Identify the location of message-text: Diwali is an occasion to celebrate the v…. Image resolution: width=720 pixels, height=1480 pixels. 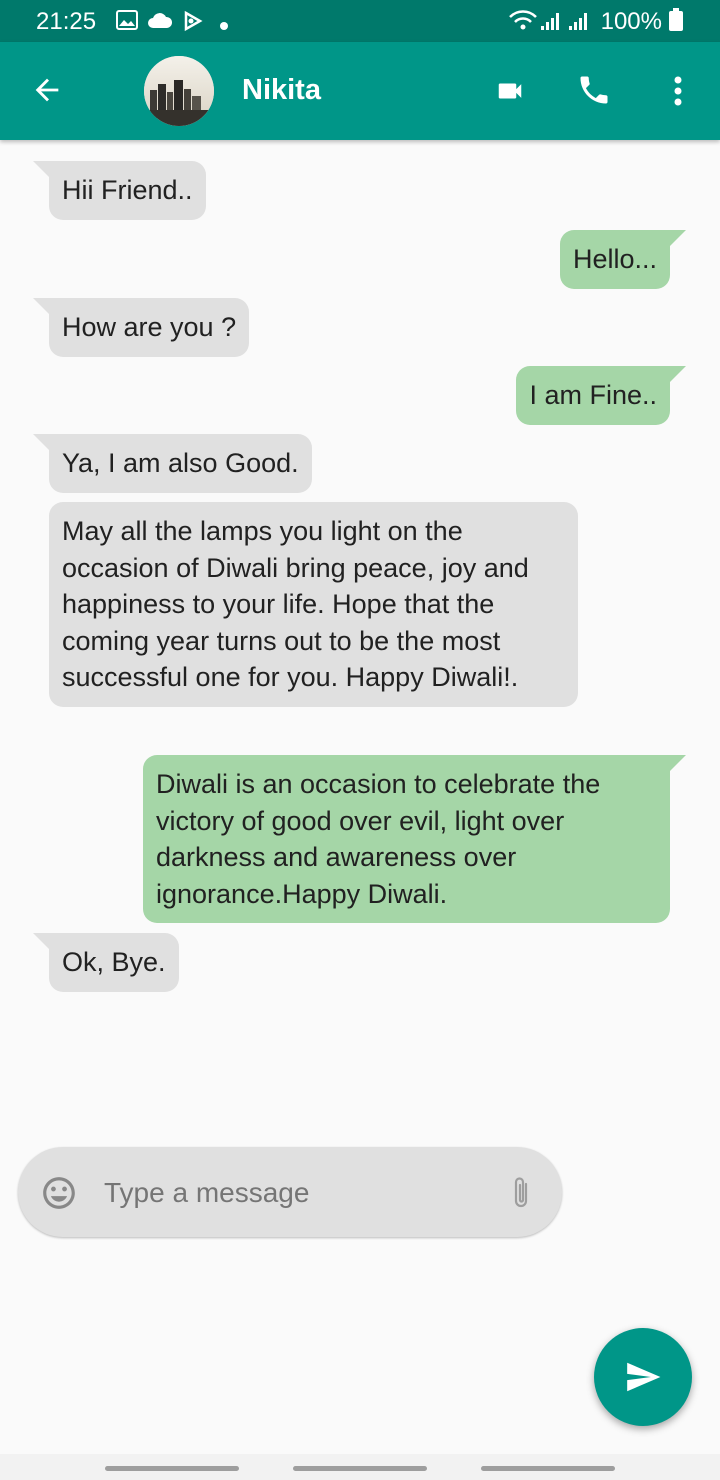
(378, 839).